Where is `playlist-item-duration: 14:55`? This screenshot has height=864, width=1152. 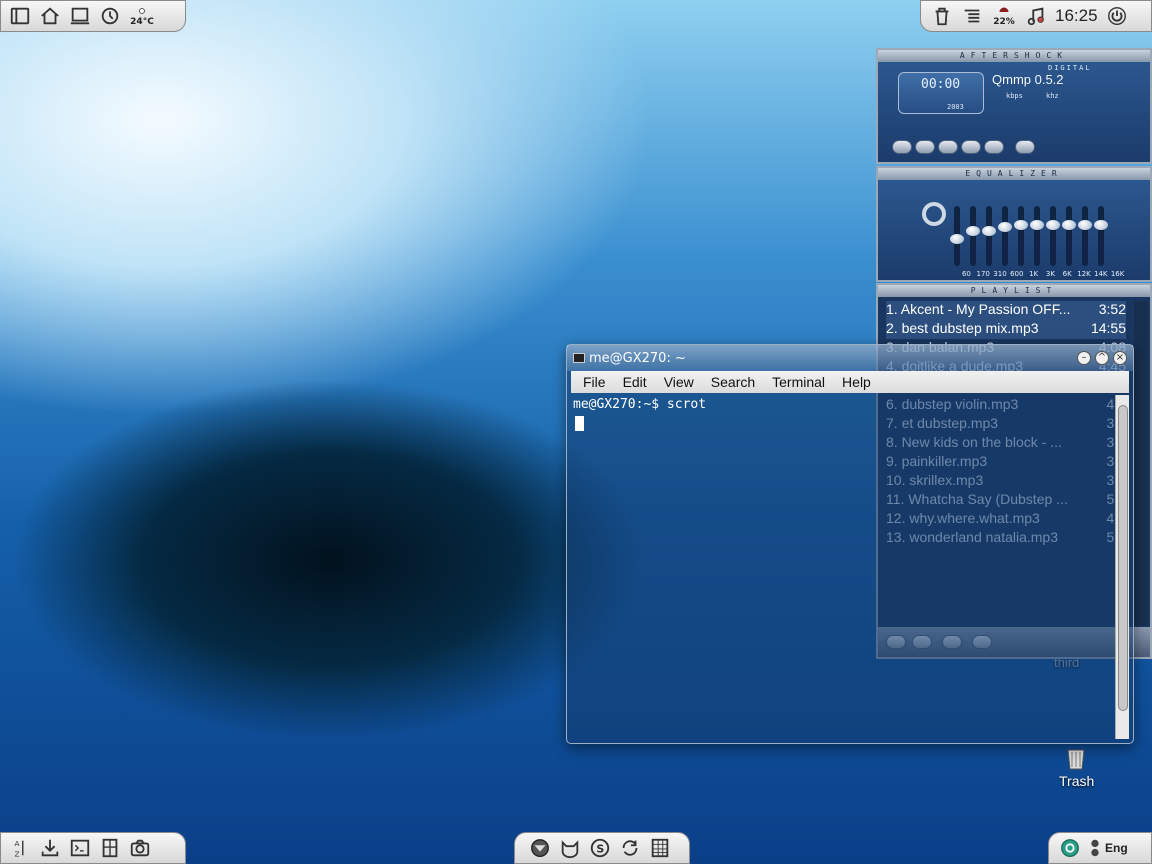
playlist-item-duration: 14:55 is located at coordinates (1108, 328).